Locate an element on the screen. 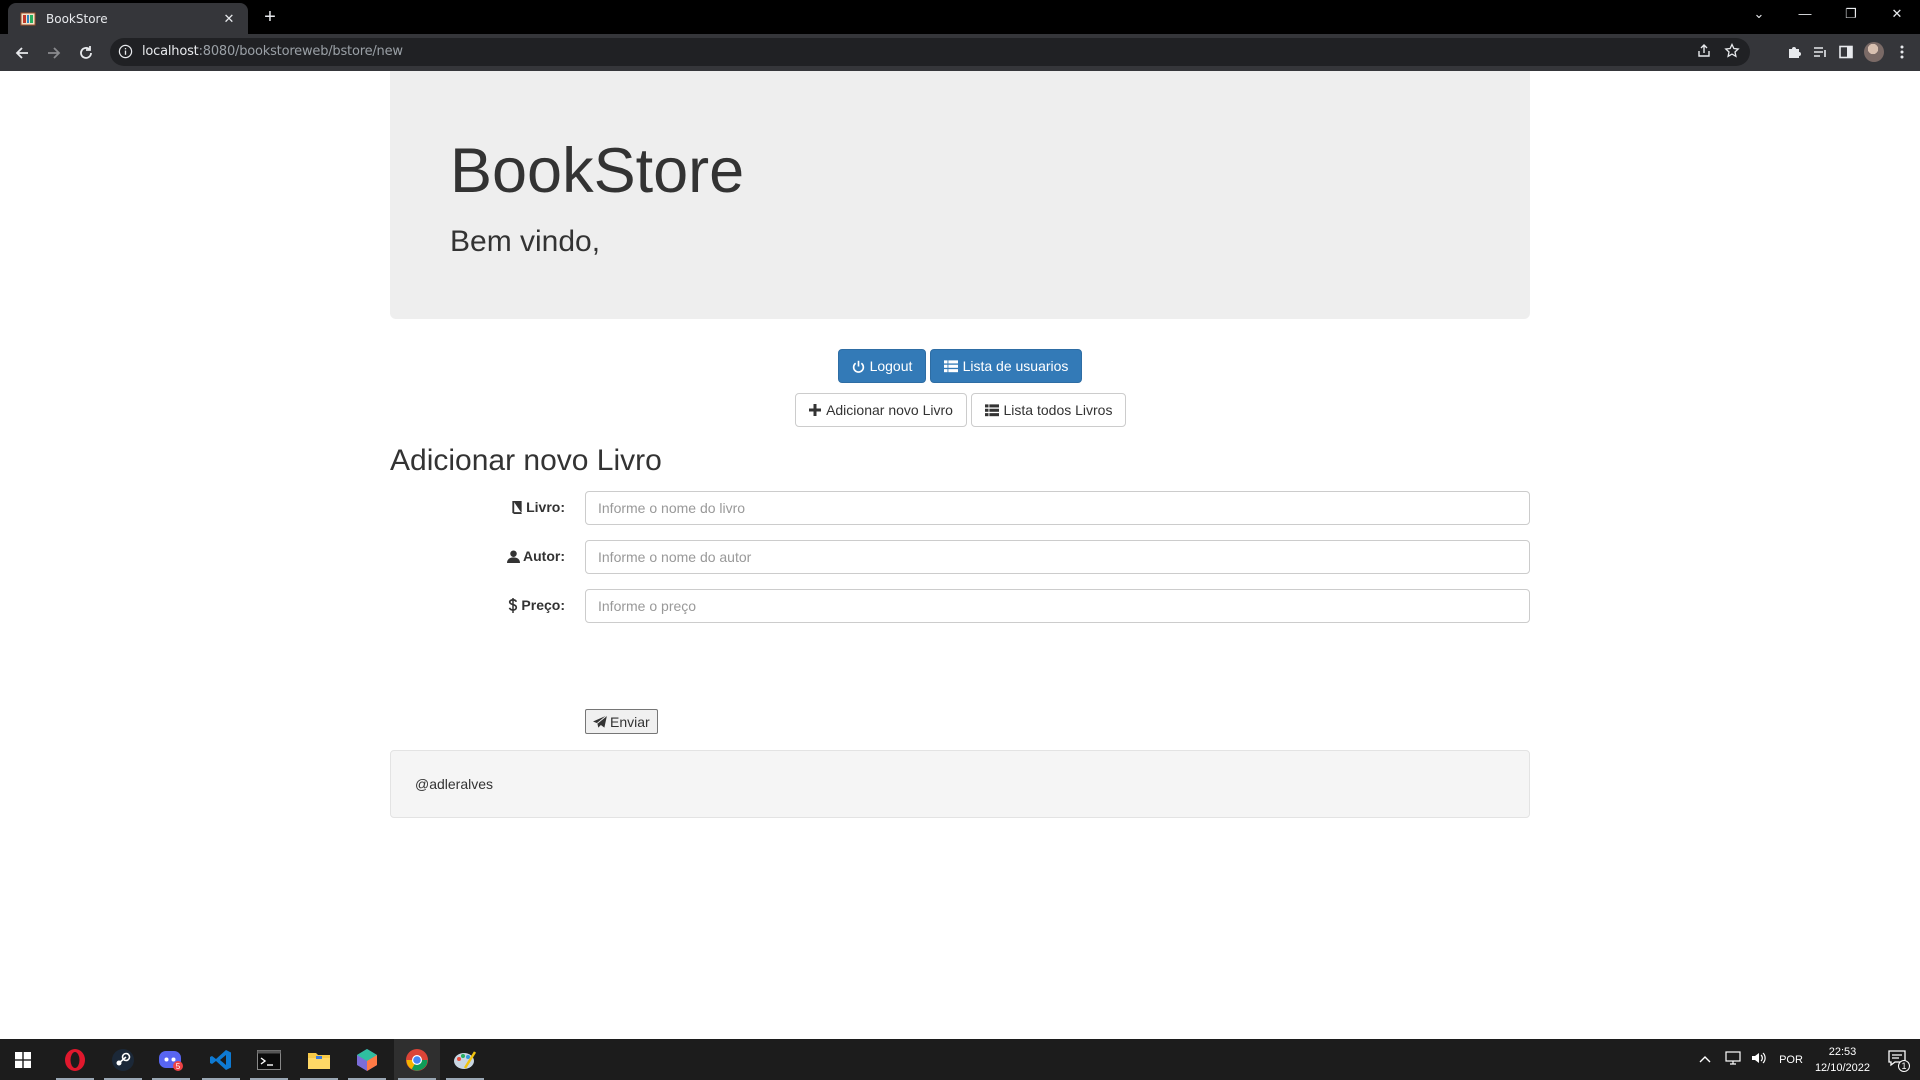  preco-label: Preço: is located at coordinates (536, 605).